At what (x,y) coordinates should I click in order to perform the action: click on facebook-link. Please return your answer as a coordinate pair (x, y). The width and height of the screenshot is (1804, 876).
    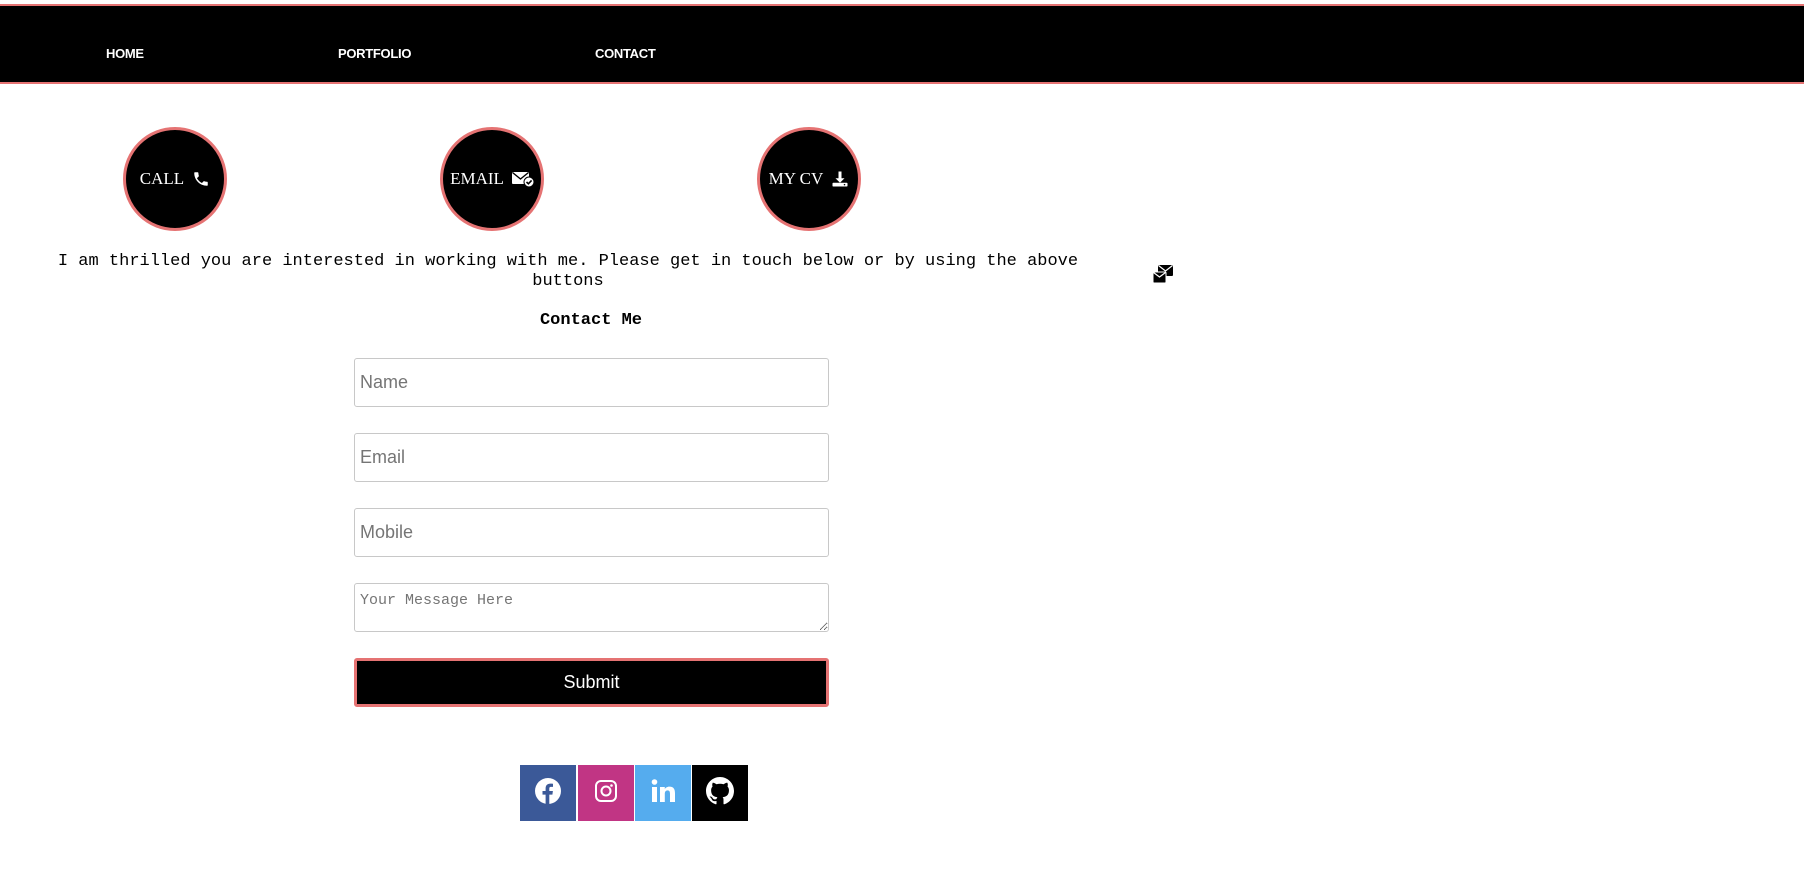
    Looking at the image, I should click on (548, 793).